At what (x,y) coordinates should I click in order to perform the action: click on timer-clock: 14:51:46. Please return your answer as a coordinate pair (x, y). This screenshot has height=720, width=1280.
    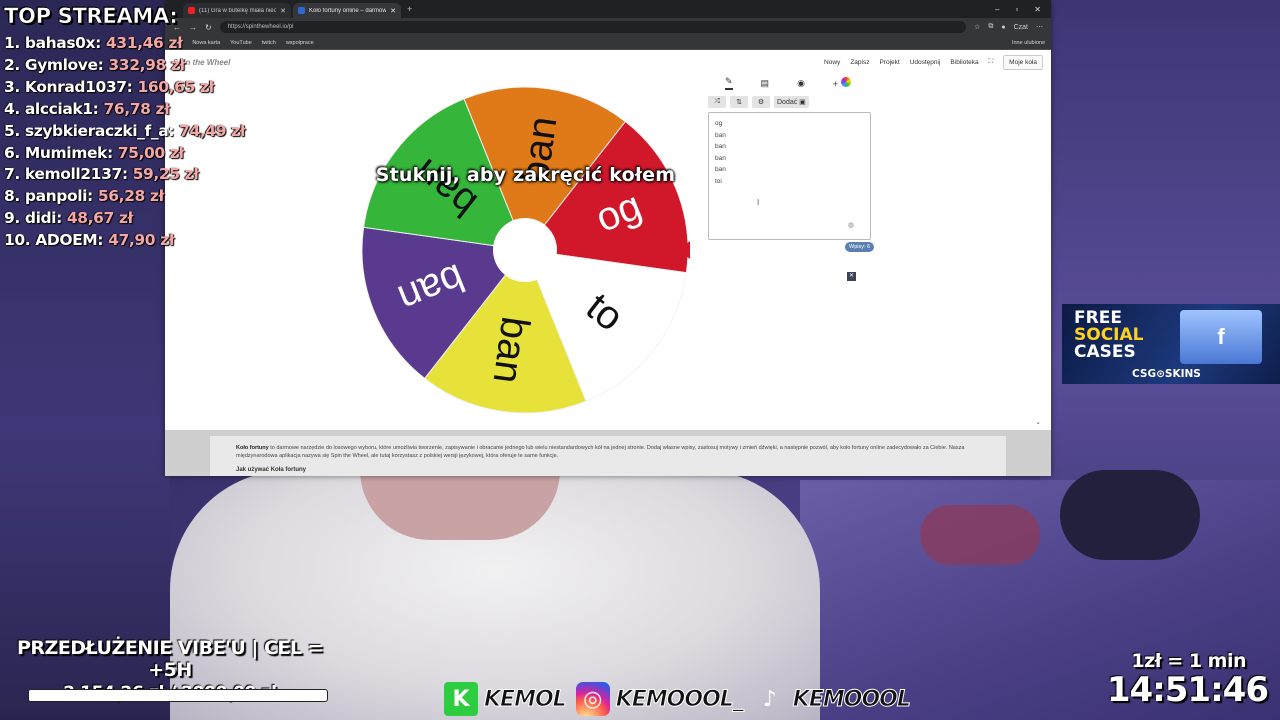
    Looking at the image, I should click on (1187, 690).